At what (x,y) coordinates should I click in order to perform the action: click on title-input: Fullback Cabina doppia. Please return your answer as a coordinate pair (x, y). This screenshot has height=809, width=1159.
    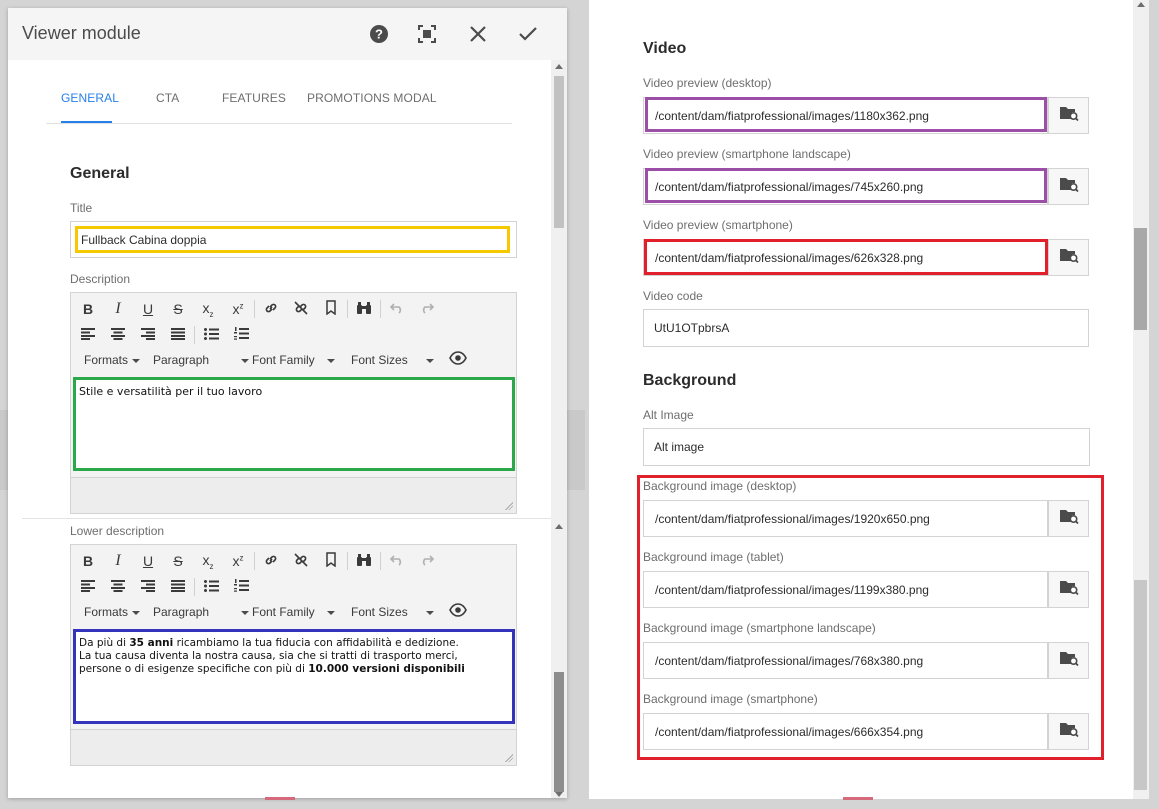
    Looking at the image, I should click on (293, 239).